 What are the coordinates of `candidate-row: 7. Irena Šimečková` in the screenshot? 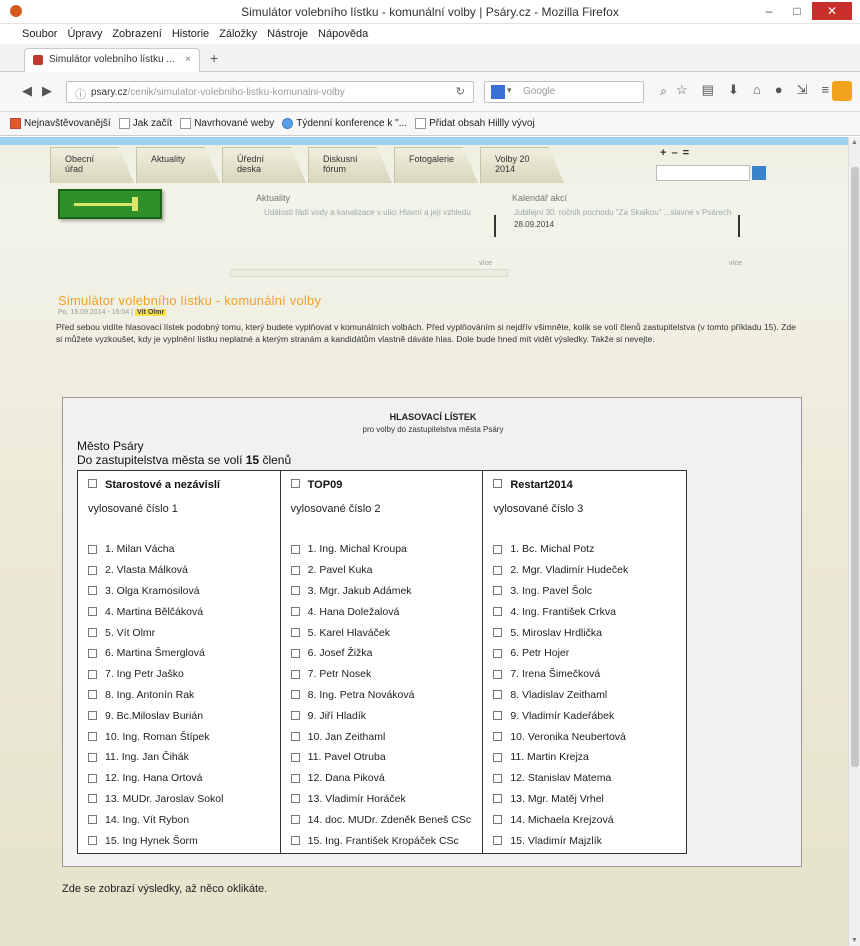 It's located at (560, 674).